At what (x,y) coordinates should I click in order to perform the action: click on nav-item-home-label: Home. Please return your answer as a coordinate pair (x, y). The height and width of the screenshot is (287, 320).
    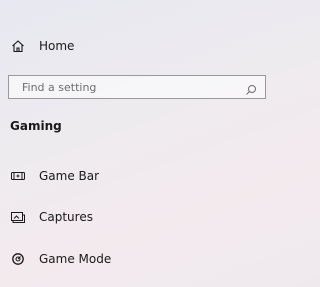
    Looking at the image, I should click on (57, 46).